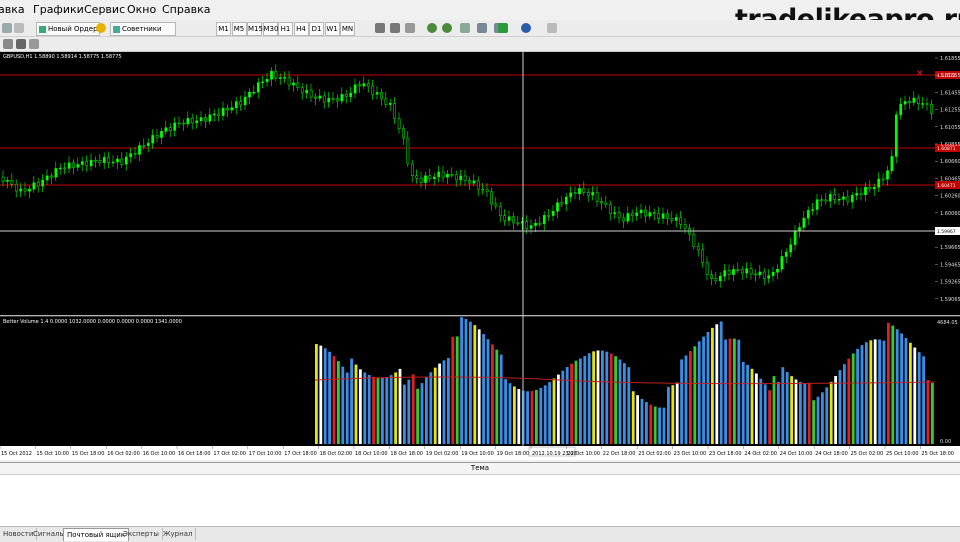  I want to click on candle-chart-icon, so click(395, 28).